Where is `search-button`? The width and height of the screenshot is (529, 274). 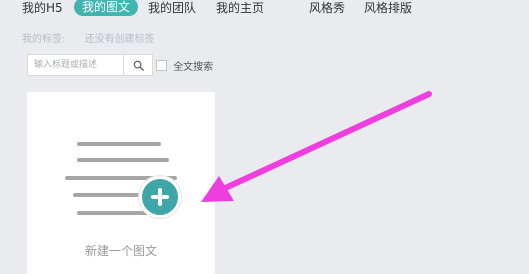
search-button is located at coordinates (137, 65).